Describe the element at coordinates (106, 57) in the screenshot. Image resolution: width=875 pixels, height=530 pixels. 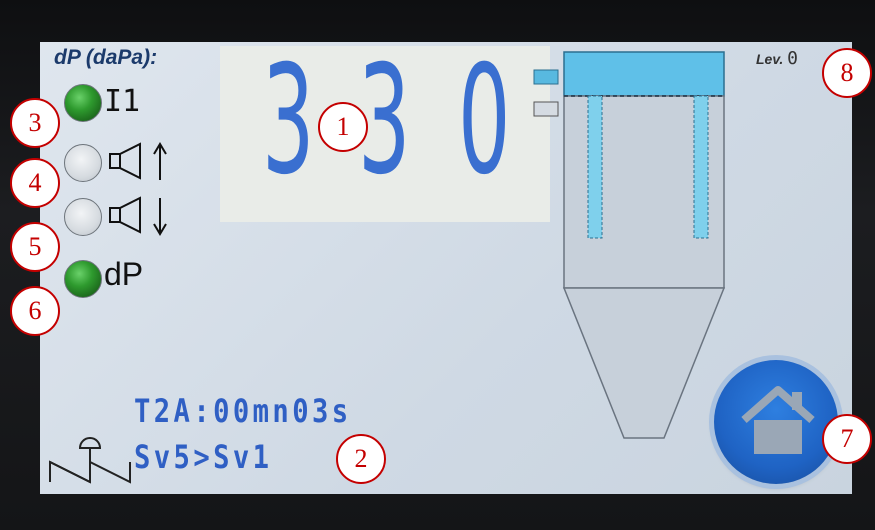
I see `dp-unit-title: dP (daPa):` at that location.